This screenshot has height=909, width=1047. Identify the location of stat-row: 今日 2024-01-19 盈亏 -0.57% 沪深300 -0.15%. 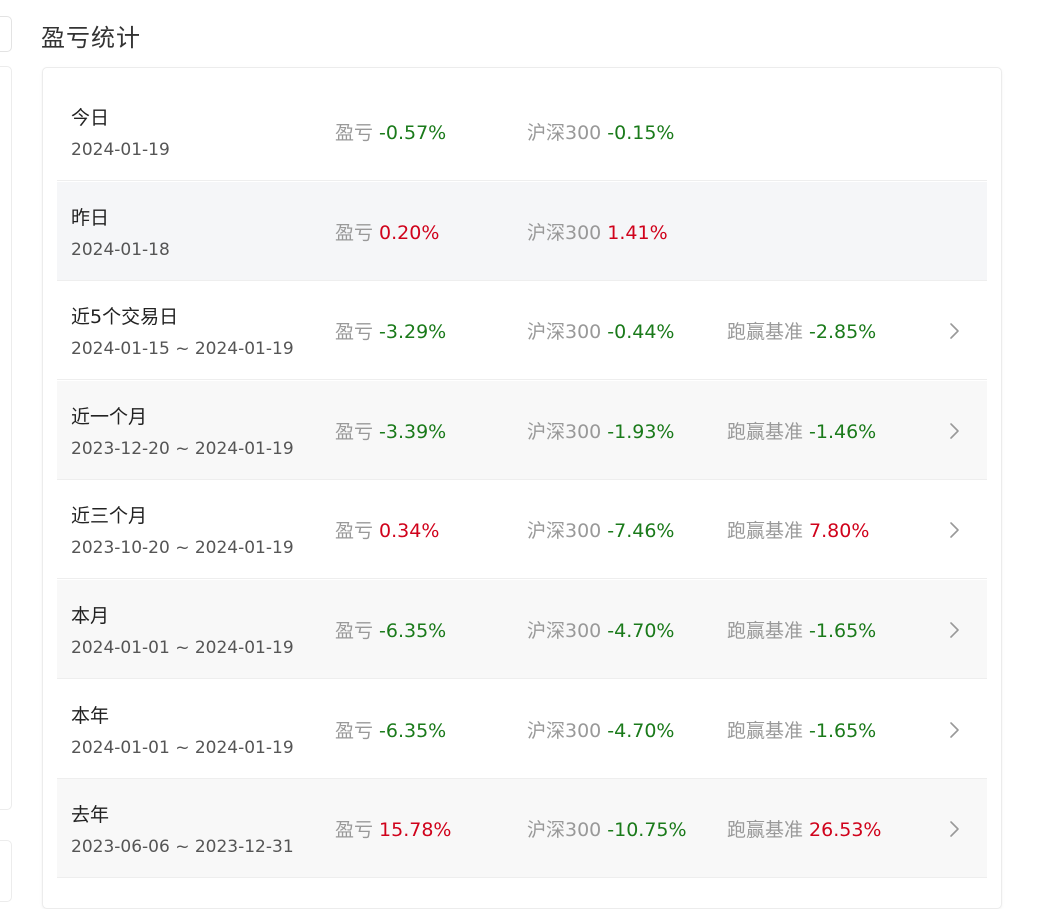
(522, 131).